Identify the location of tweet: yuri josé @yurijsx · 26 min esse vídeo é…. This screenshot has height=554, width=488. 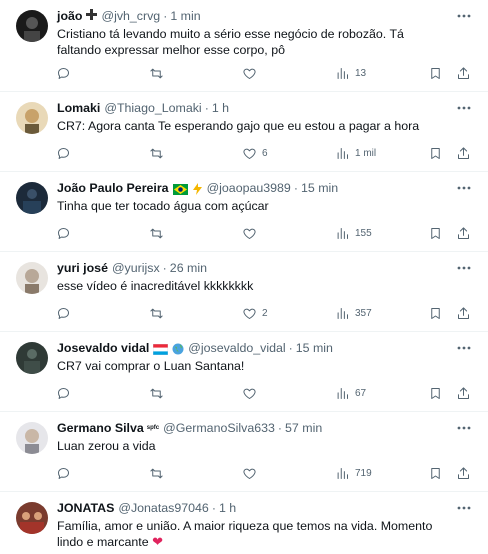
(244, 292).